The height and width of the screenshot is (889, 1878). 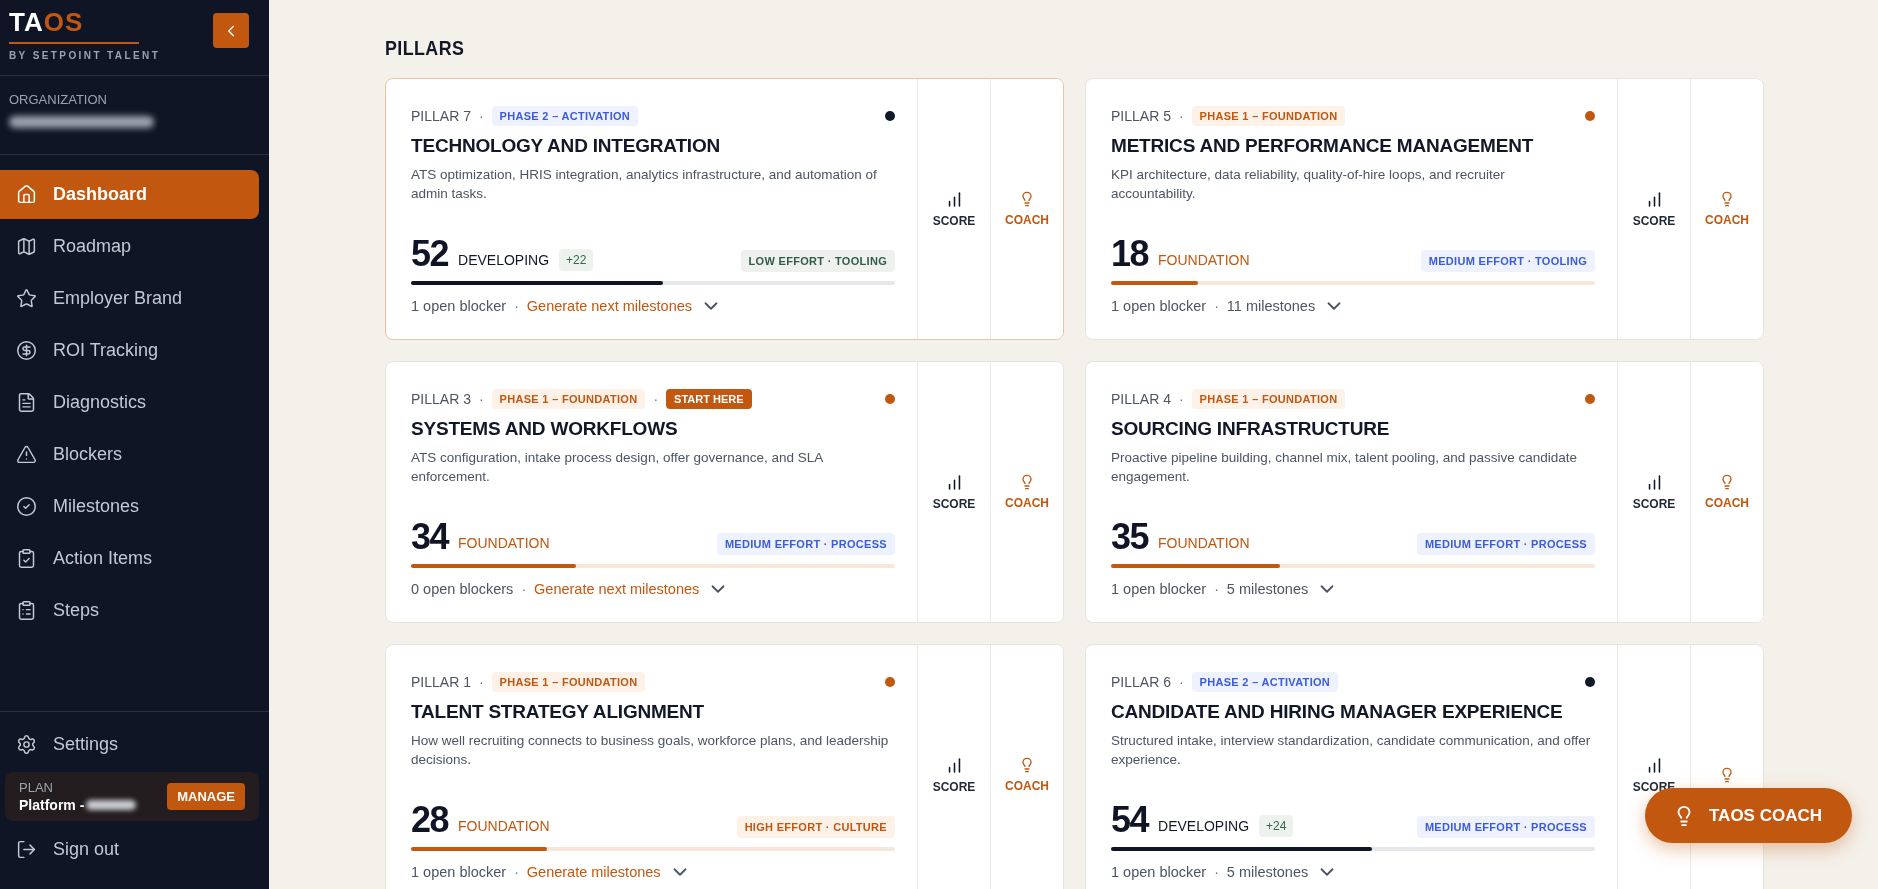 I want to click on nav-item: Steps, so click(x=129, y=610).